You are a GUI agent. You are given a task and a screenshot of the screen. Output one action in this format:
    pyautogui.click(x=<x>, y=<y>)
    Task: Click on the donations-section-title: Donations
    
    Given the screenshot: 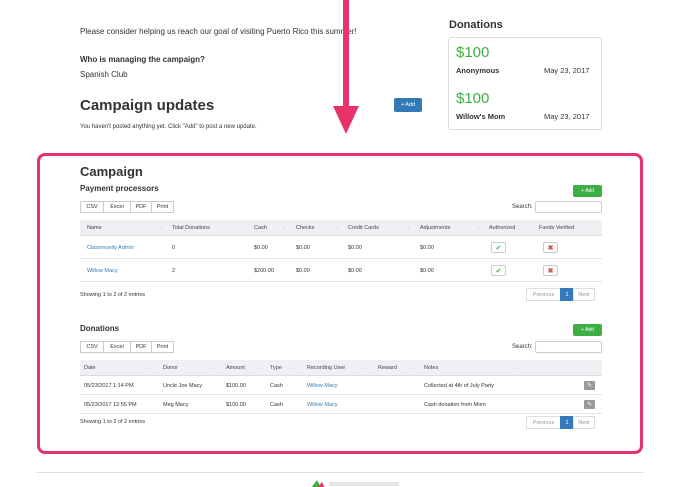 What is the action you would take?
    pyautogui.click(x=100, y=328)
    